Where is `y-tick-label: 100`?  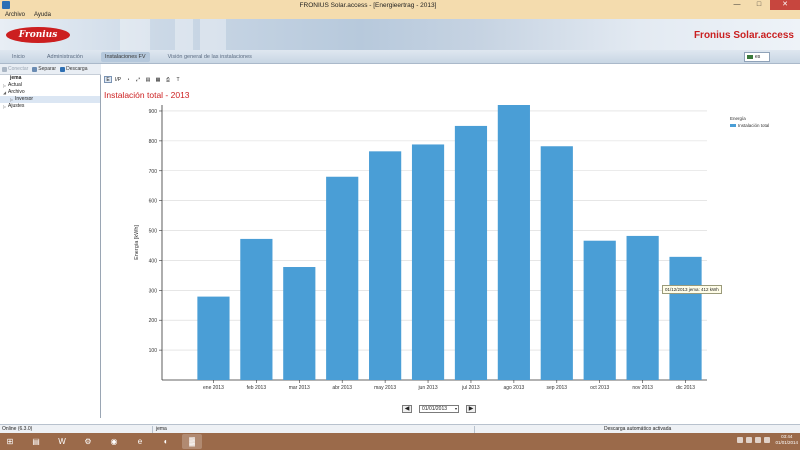
y-tick-label: 100 is located at coordinates (153, 351).